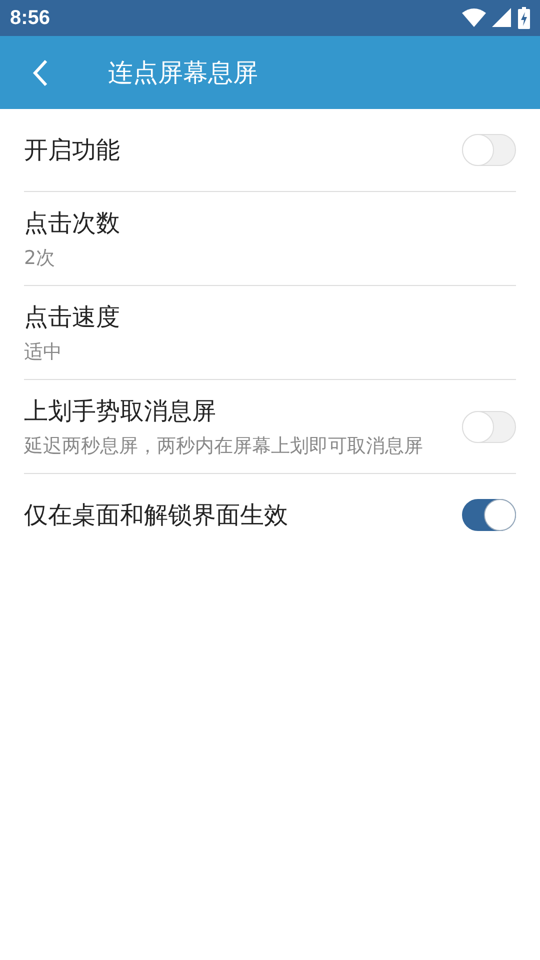 This screenshot has width=540, height=960. What do you see at coordinates (270, 427) in the screenshot?
I see `setting-row: 上划手势取消息屏 延迟两秒息屏，两秒内在屏幕上划即可取消息屏` at bounding box center [270, 427].